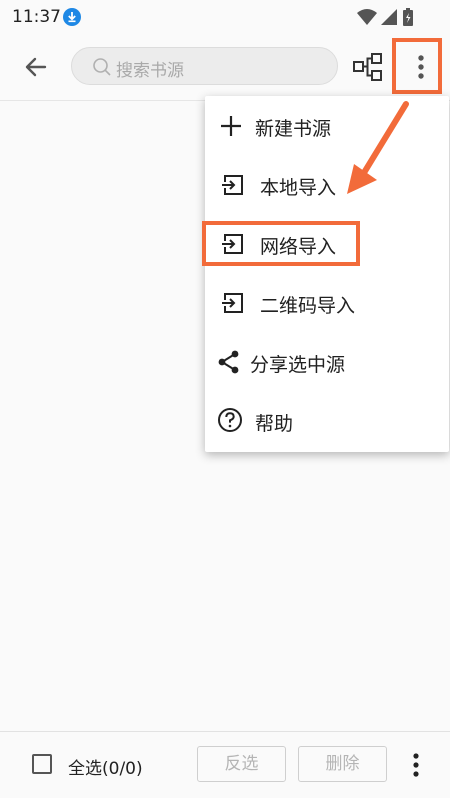 This screenshot has height=798, width=450. Describe the element at coordinates (42, 764) in the screenshot. I see `select-all-checkbox` at that location.